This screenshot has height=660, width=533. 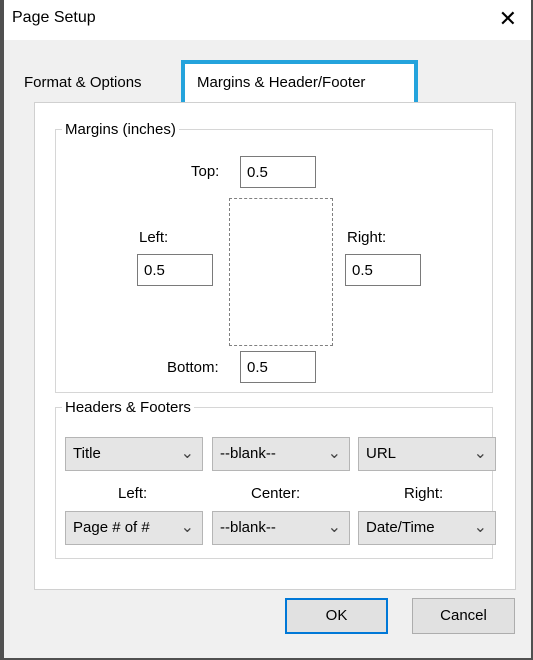 I want to click on title-bar: Page Setup ✕, so click(x=267, y=20).